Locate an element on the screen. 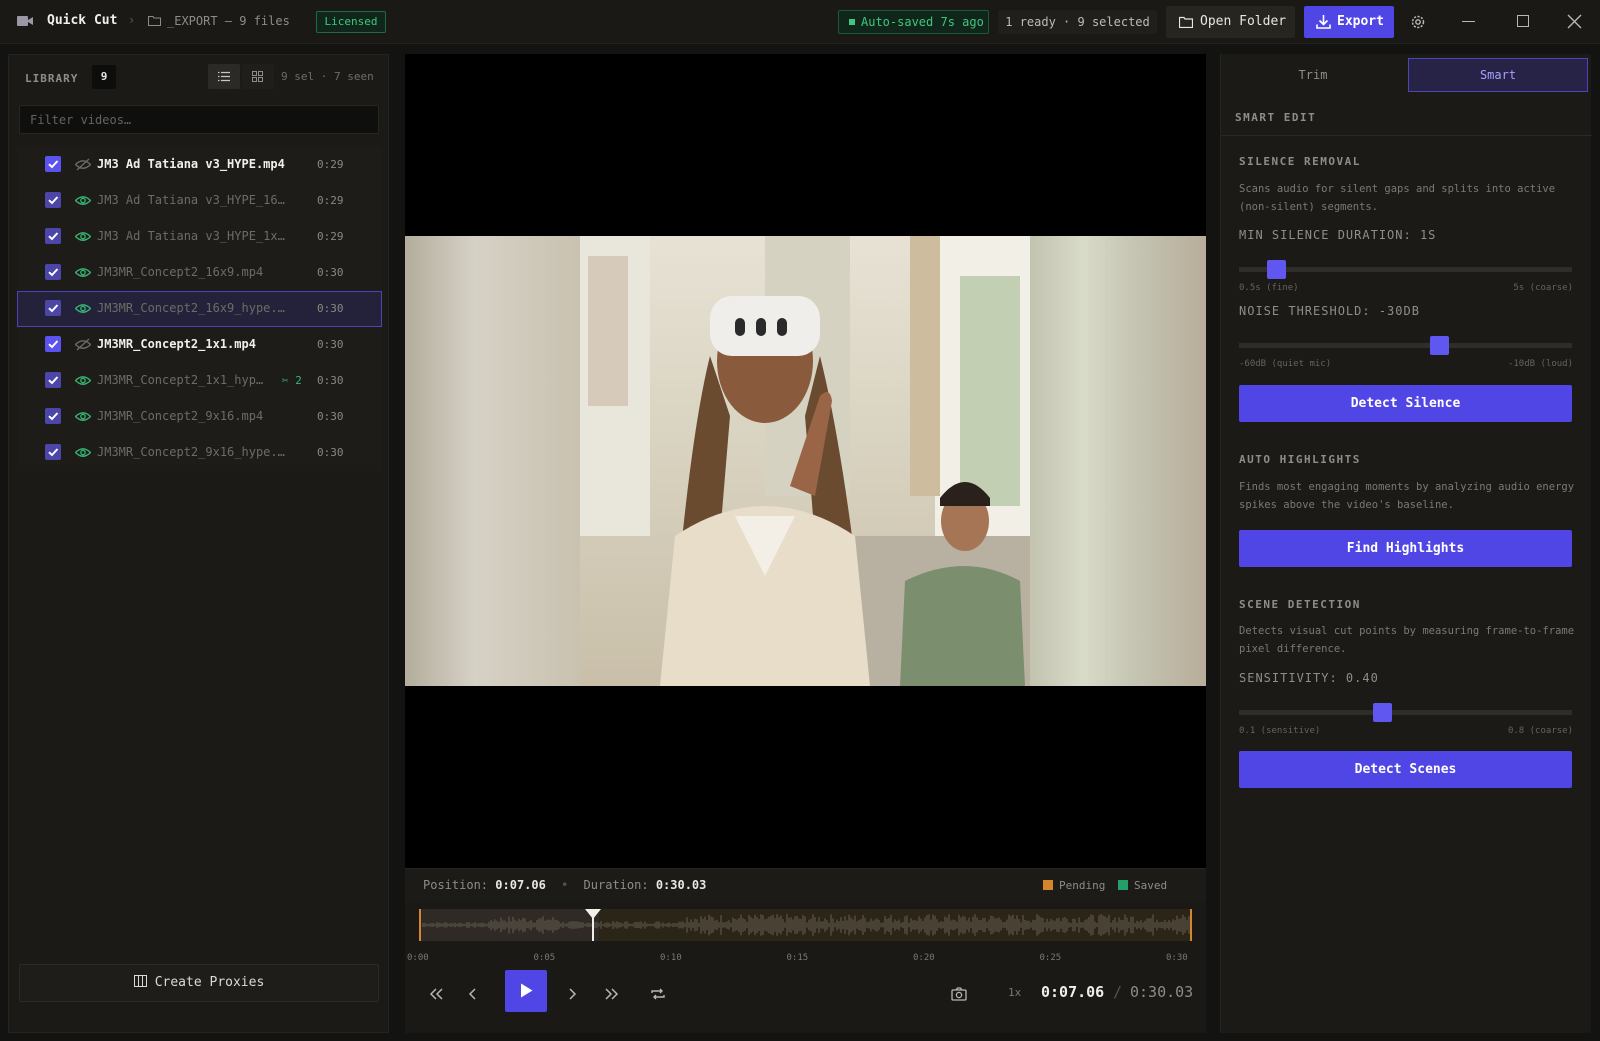 This screenshot has height=1041, width=1600. grid-view-button is located at coordinates (258, 76).